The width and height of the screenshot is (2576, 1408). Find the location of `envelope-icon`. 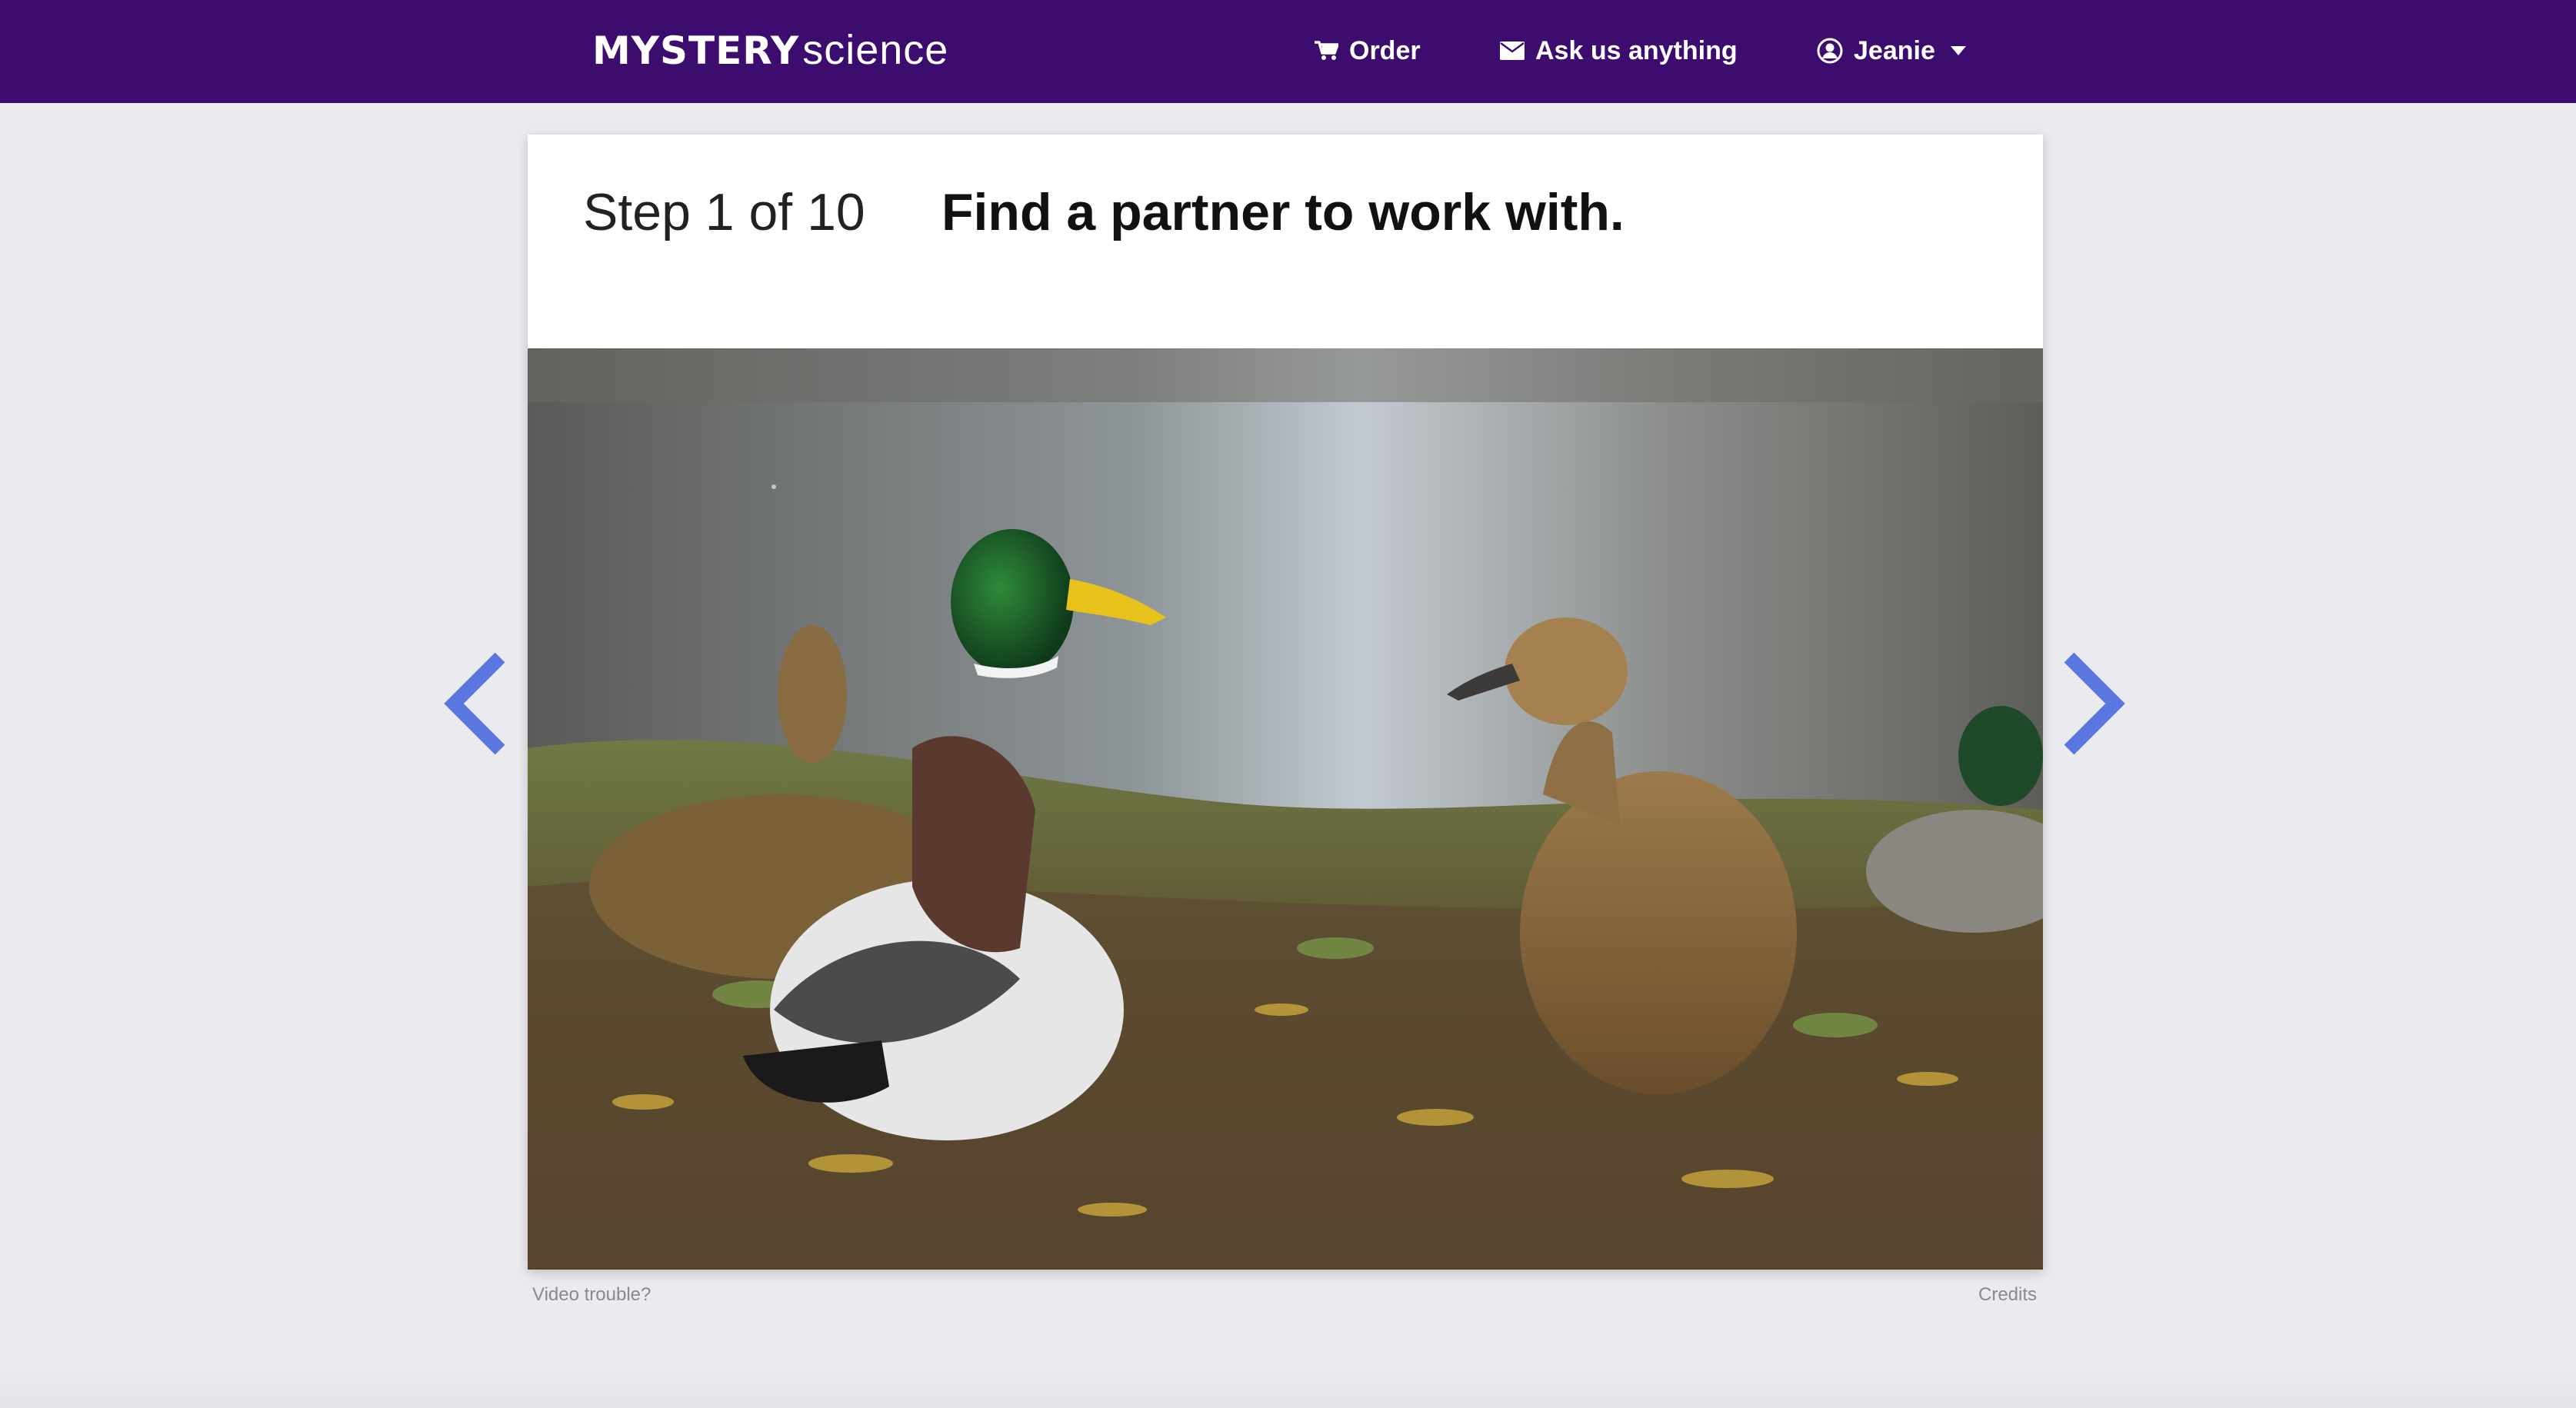

envelope-icon is located at coordinates (1512, 51).